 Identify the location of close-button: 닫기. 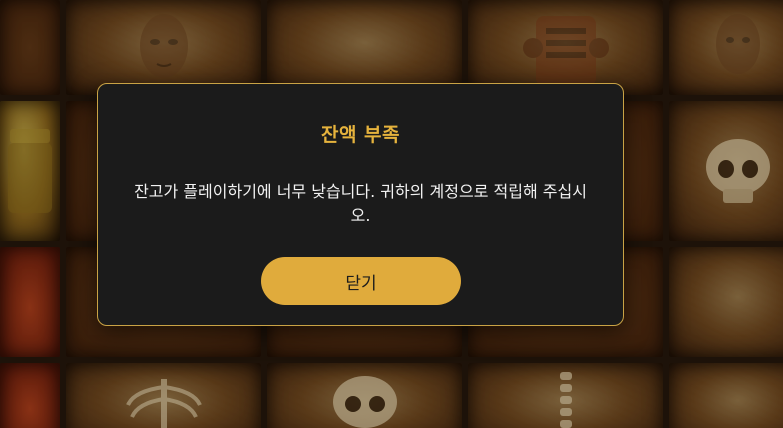
(361, 281).